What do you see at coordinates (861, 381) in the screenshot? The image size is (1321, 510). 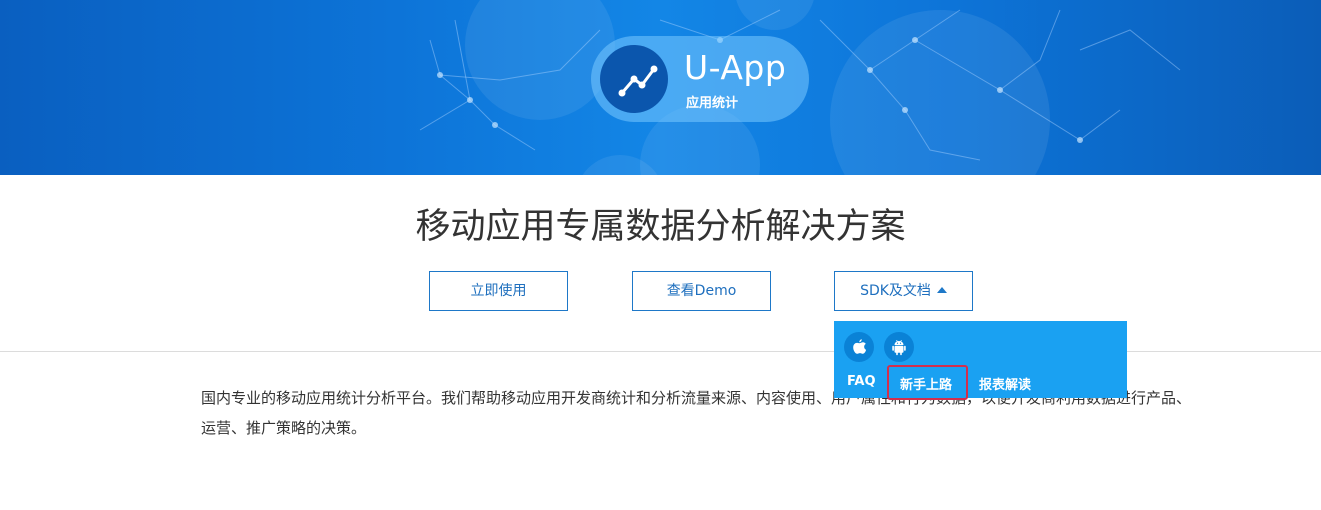 I see `faq-link: FAQ` at bounding box center [861, 381].